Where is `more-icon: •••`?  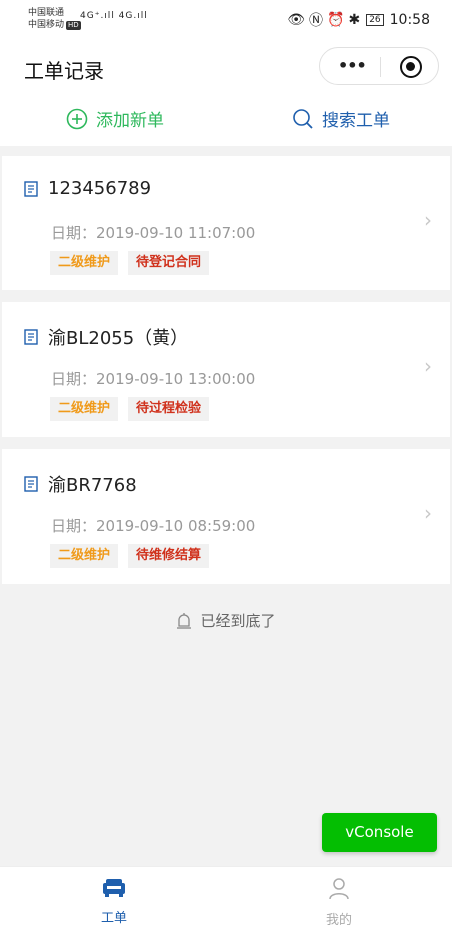 more-icon: ••• is located at coordinates (352, 66).